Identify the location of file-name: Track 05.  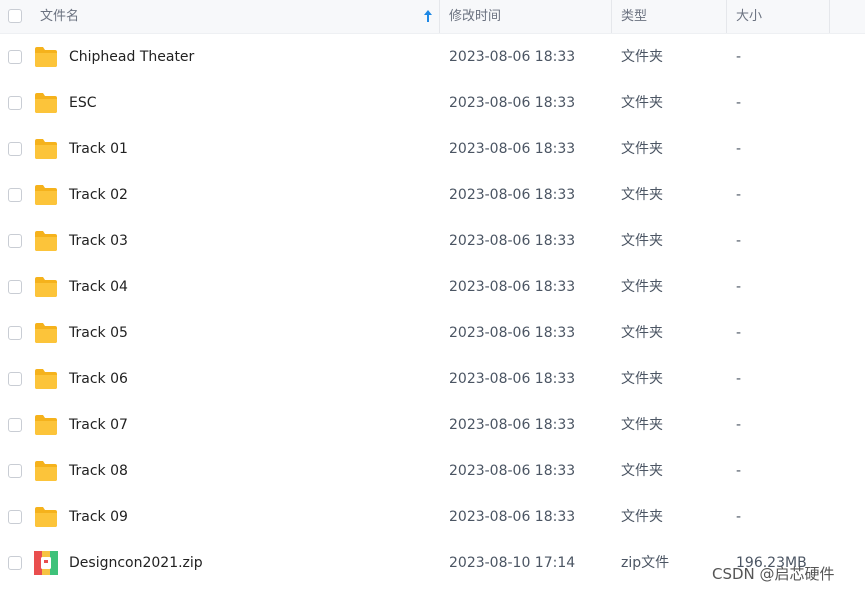
(98, 333).